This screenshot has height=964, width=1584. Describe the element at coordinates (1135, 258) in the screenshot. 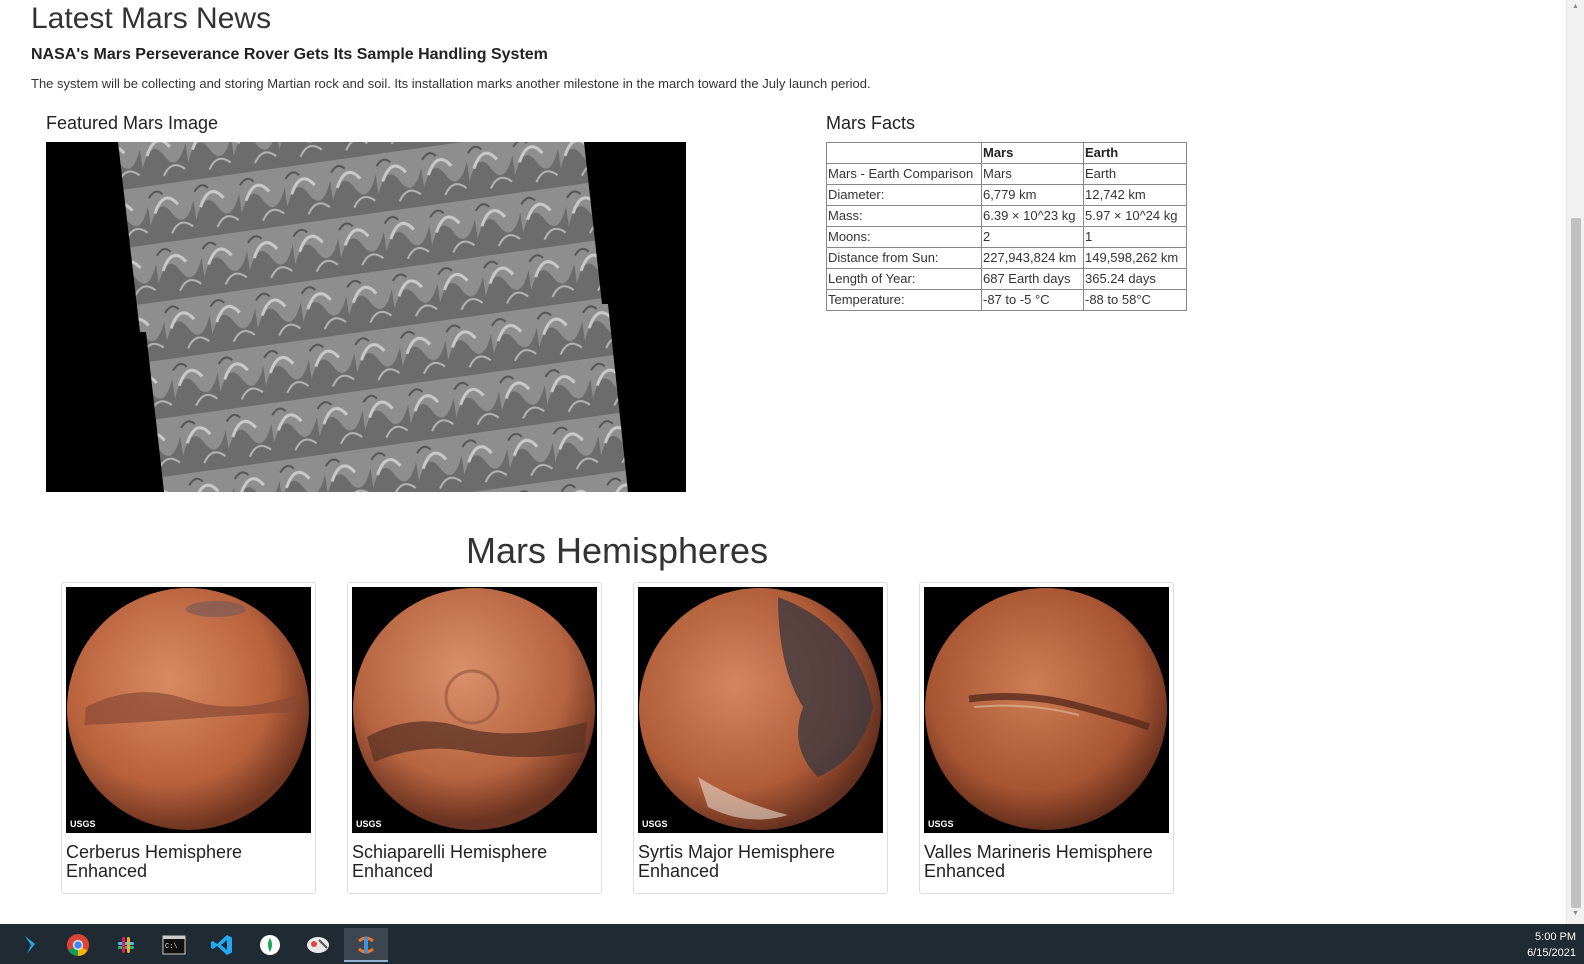

I see `table-cell: 149,598,262 km` at that location.